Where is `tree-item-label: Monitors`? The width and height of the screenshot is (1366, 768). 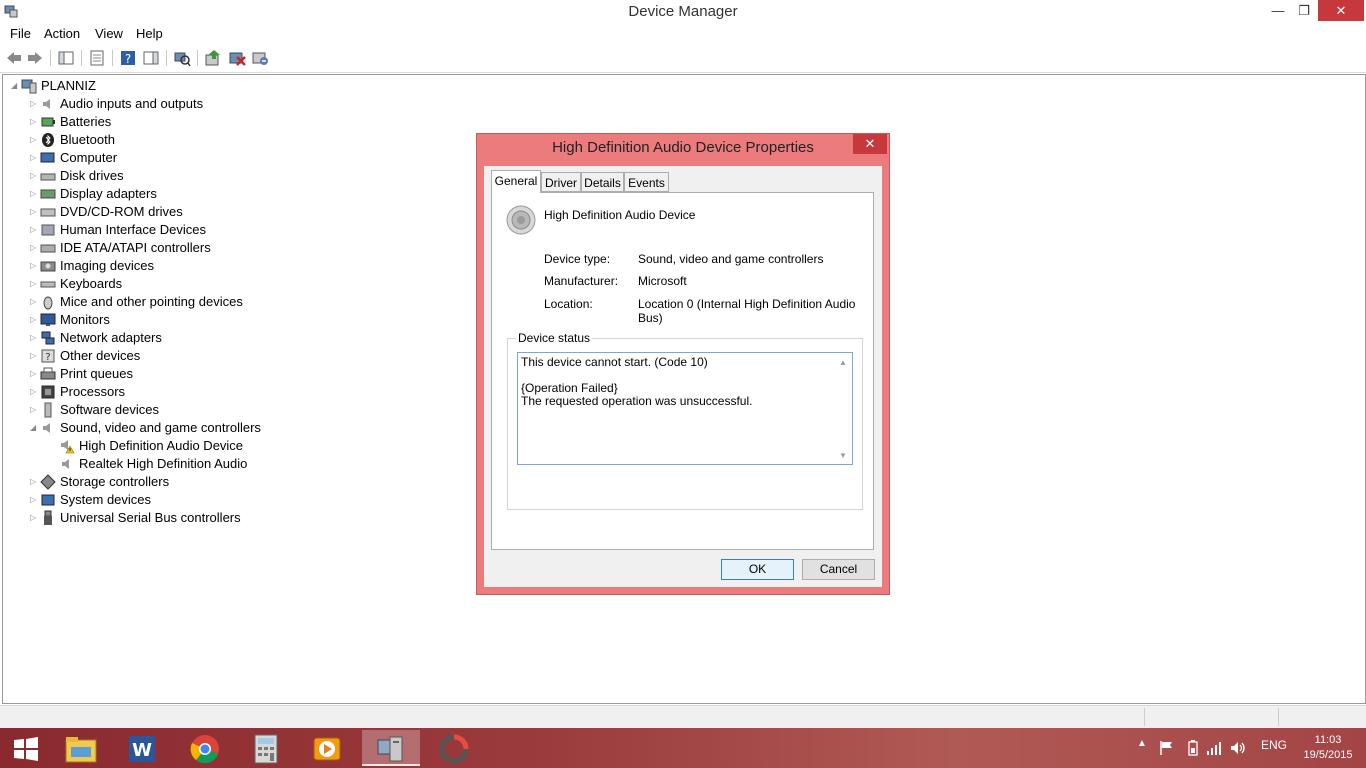
tree-item-label: Monitors is located at coordinates (85, 319).